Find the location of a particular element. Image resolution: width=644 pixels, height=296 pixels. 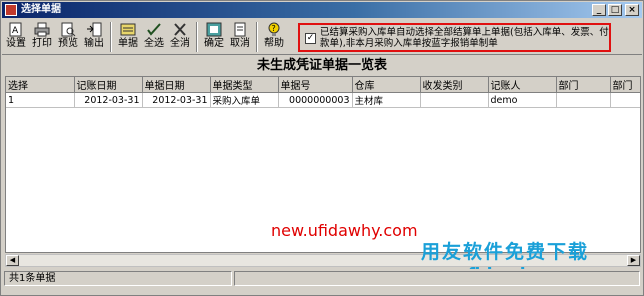

document-icon is located at coordinates (128, 29).